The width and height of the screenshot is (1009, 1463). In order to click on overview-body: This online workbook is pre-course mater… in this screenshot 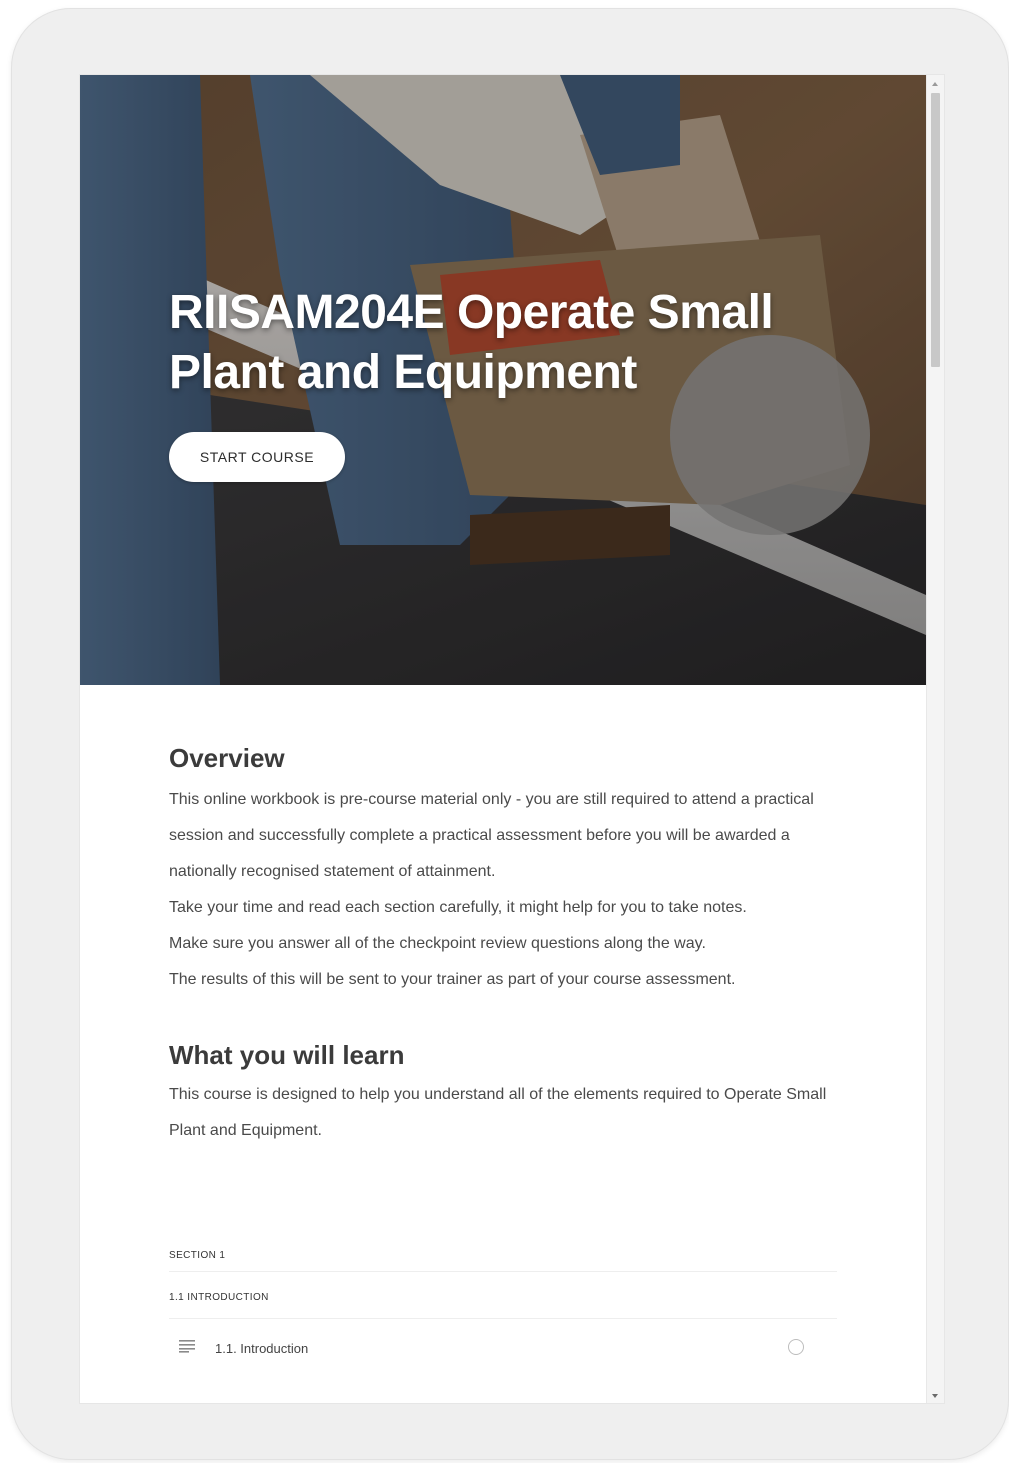, I will do `click(503, 890)`.